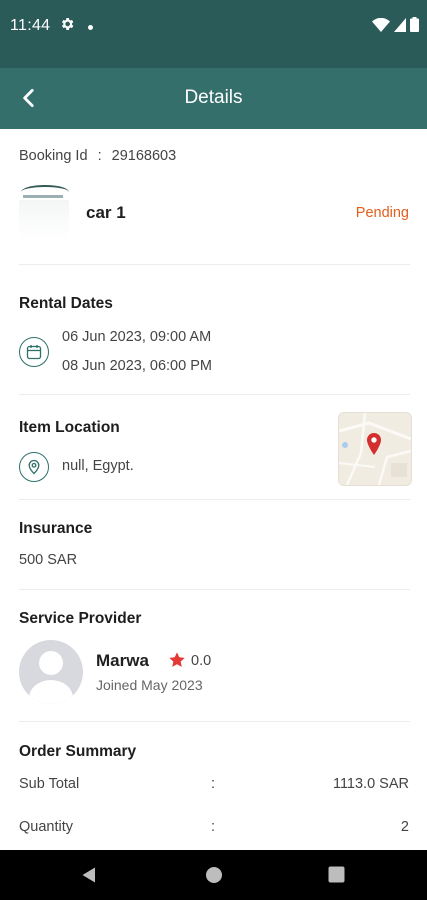 This screenshot has width=427, height=900. Describe the element at coordinates (68, 24) in the screenshot. I see `settings-gear-icon` at that location.